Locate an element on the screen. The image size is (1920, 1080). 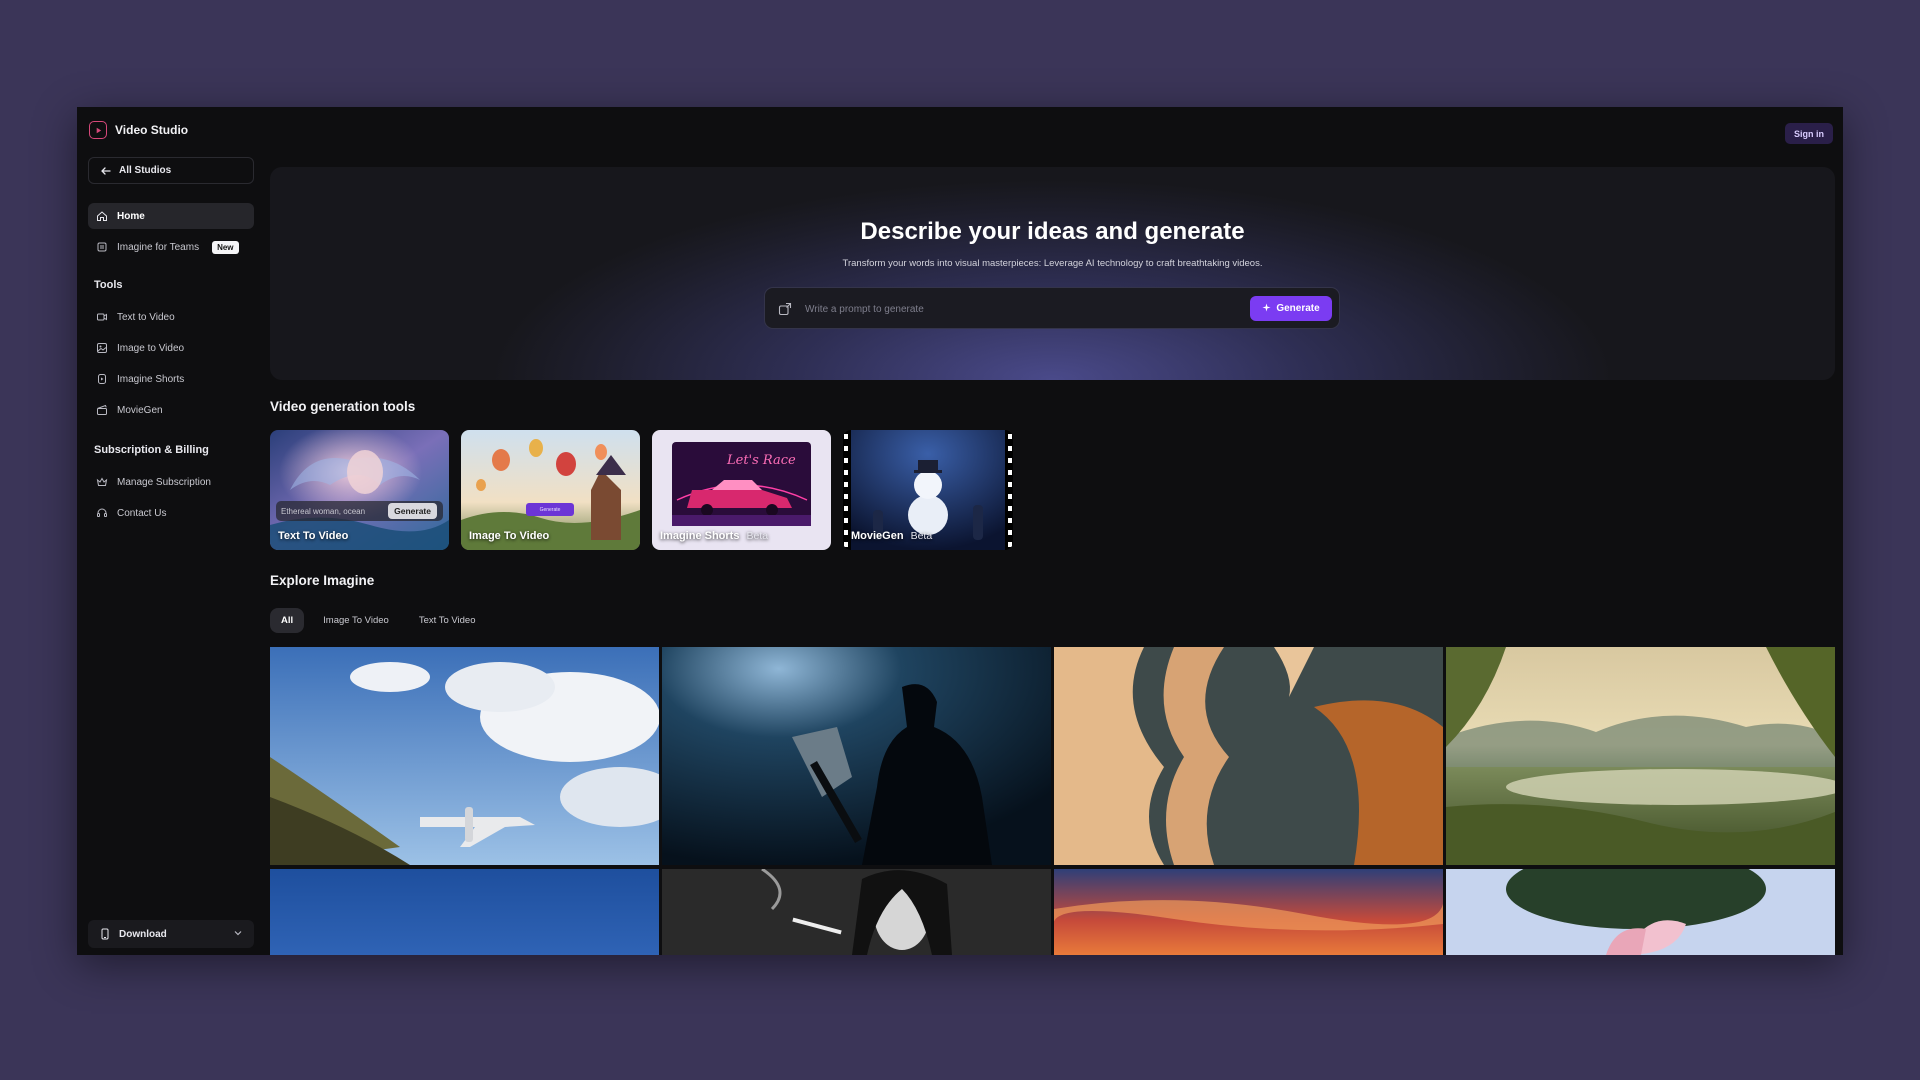
tool-card-label: Image To Video is located at coordinates (509, 536).